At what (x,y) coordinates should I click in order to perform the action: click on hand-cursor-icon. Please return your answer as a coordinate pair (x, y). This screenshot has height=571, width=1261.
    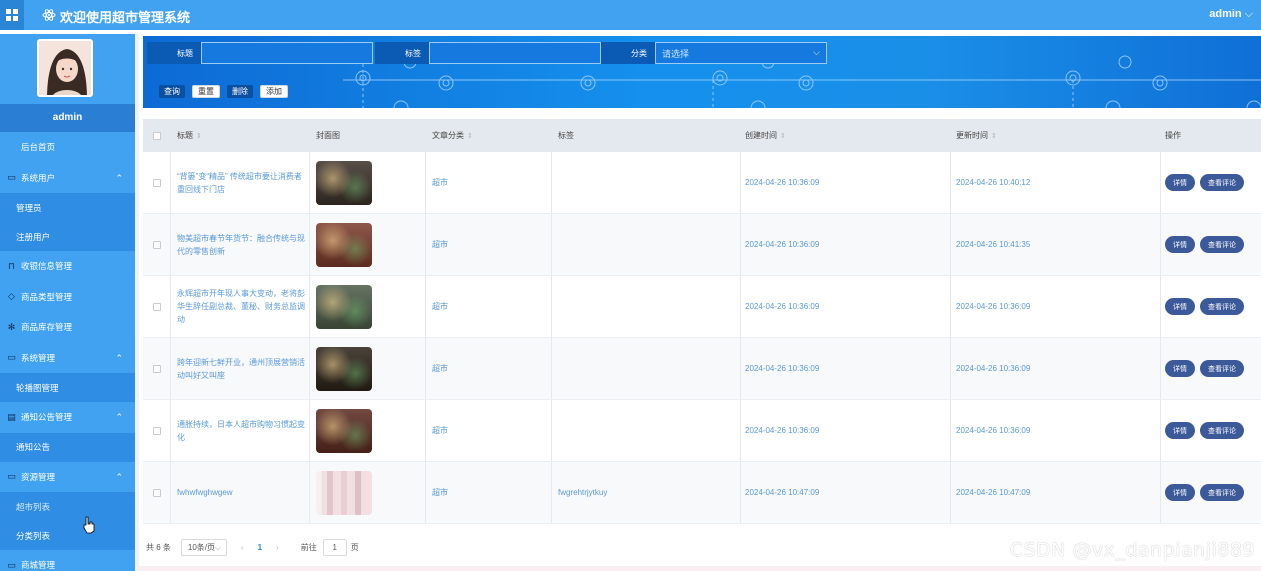
    Looking at the image, I should click on (89, 525).